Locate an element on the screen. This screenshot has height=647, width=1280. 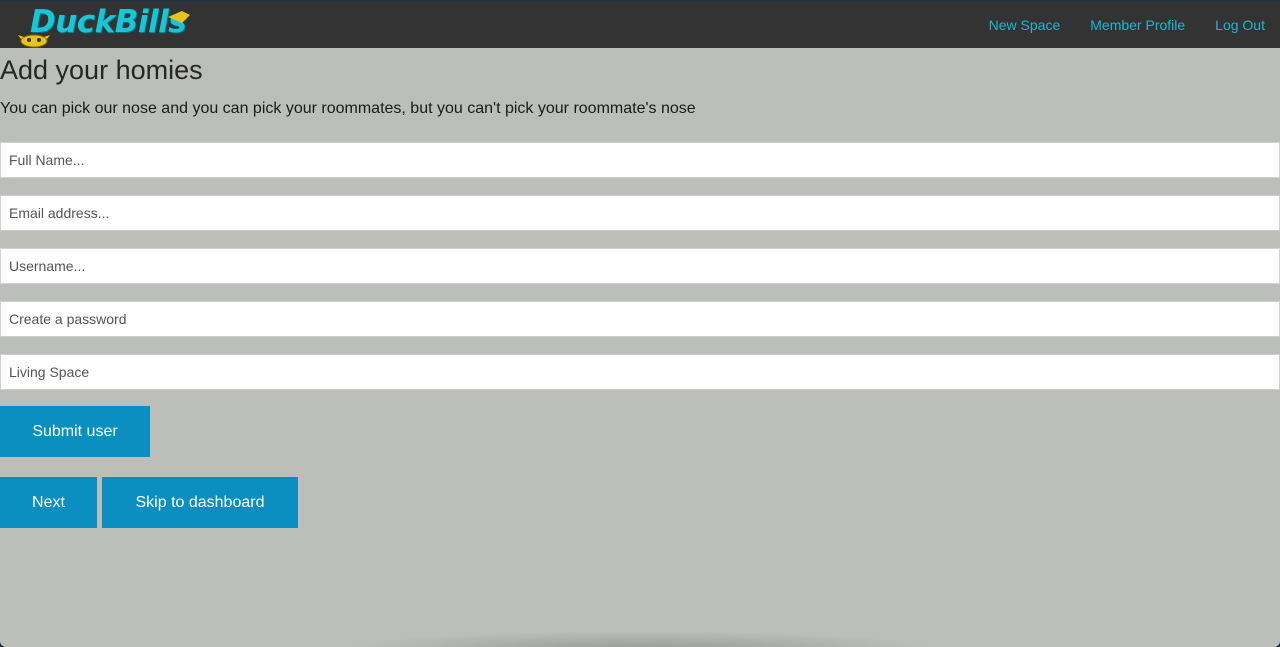
nav-new-space: New Space is located at coordinates (1025, 25).